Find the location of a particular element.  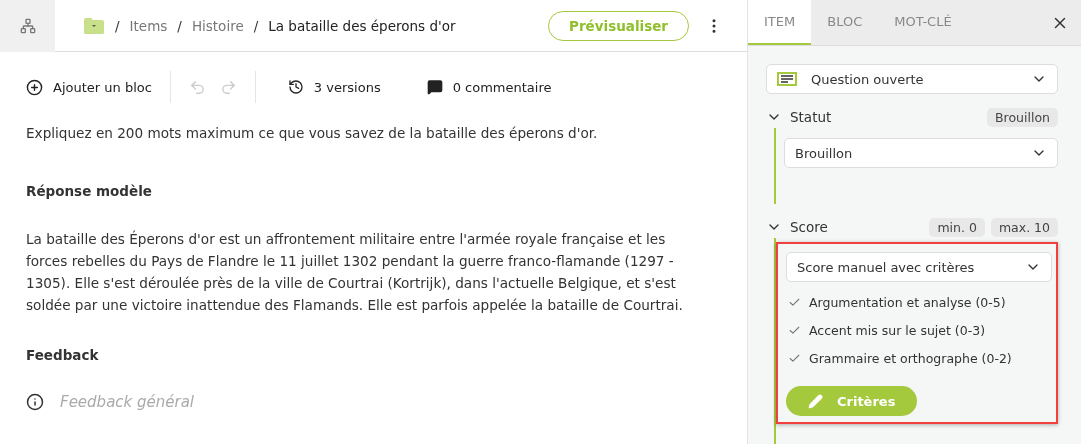

folder-icon is located at coordinates (94, 25).